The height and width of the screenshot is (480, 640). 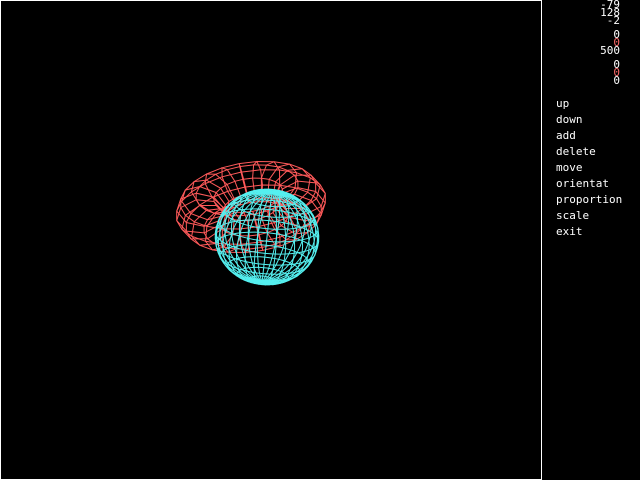 What do you see at coordinates (576, 152) in the screenshot?
I see `menu-item-delete: delete` at bounding box center [576, 152].